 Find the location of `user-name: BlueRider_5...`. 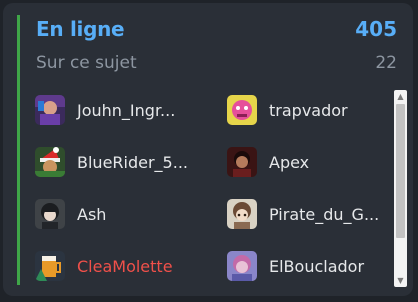

user-name: BlueRider_5... is located at coordinates (132, 162).